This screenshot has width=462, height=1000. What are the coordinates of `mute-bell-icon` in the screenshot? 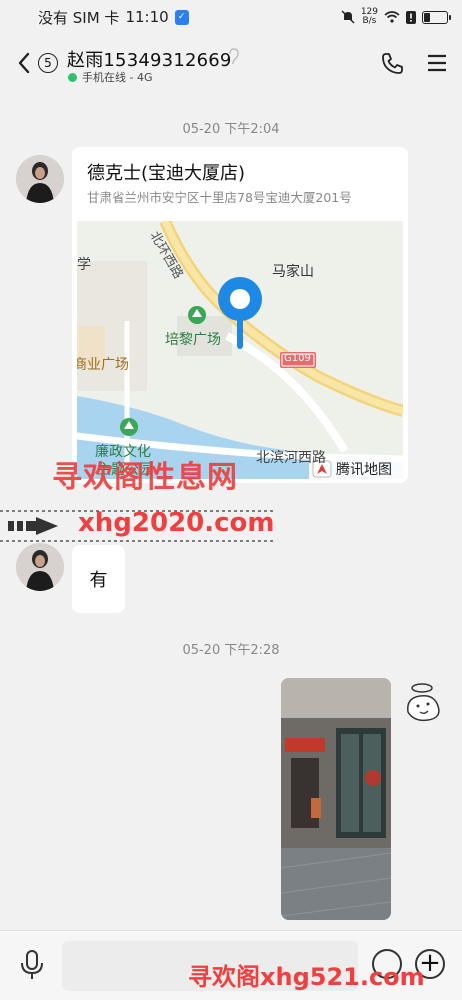 It's located at (348, 17).